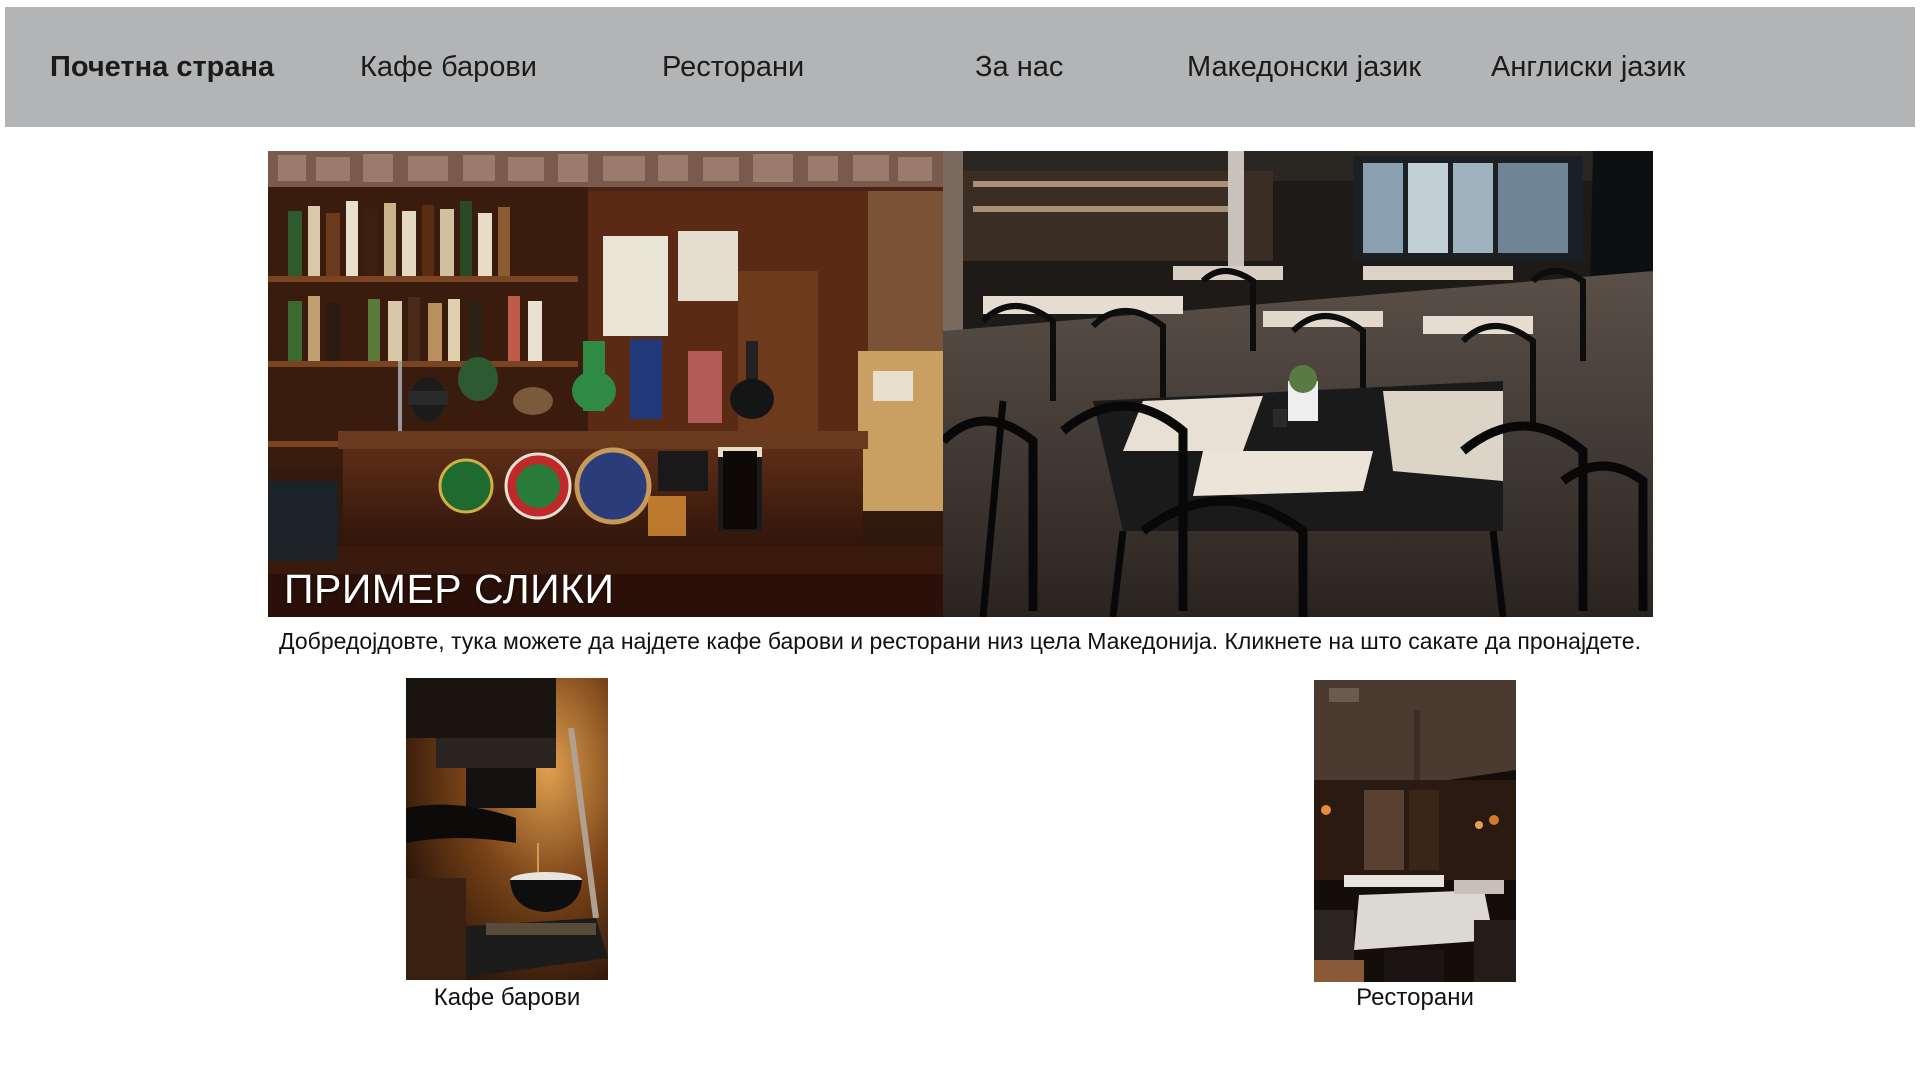 The image size is (1920, 1080). I want to click on restaurants-image, so click(1415, 831).